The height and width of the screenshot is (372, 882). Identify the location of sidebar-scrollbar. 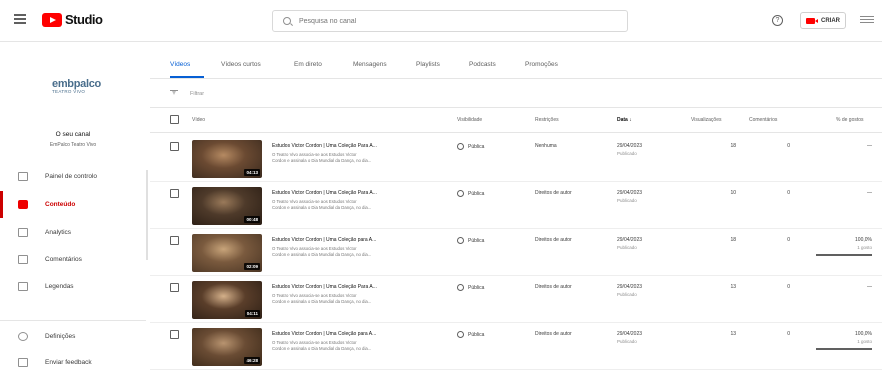
(147, 215).